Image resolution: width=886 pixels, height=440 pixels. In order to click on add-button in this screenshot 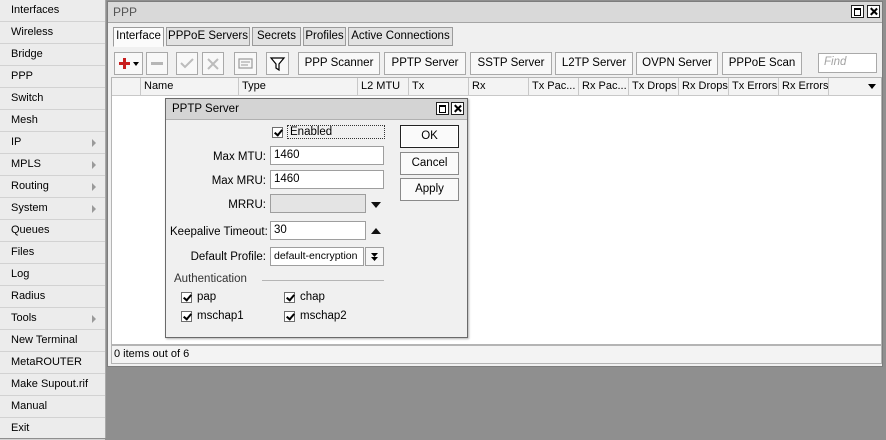, I will do `click(128, 63)`.